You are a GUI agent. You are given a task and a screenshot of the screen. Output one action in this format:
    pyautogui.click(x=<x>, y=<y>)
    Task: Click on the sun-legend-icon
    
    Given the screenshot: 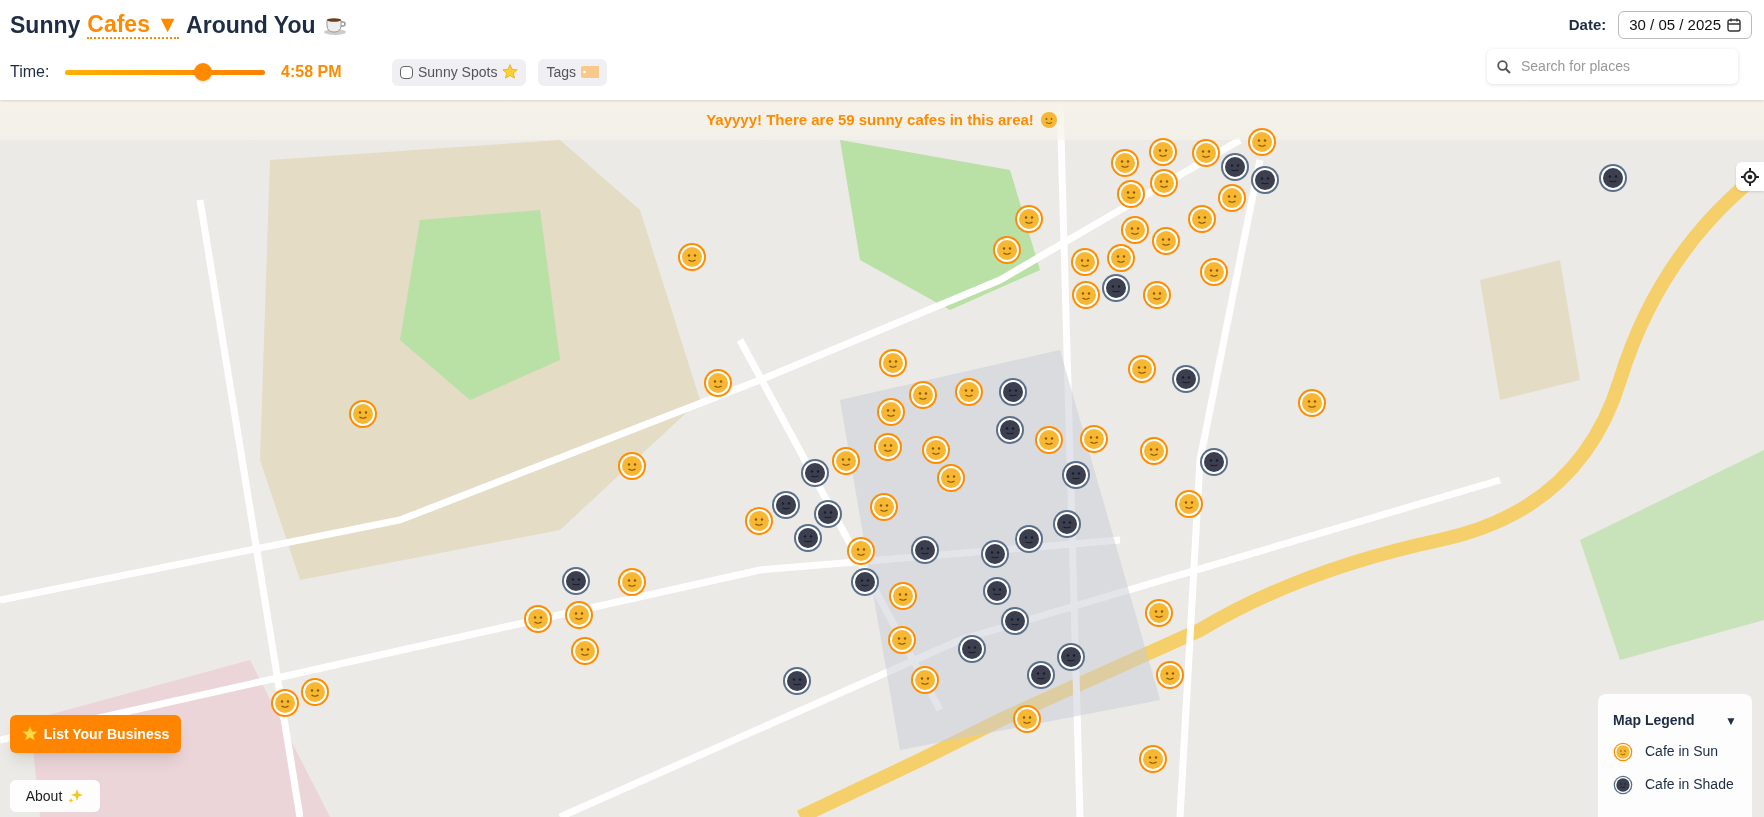 What is the action you would take?
    pyautogui.click(x=1623, y=751)
    